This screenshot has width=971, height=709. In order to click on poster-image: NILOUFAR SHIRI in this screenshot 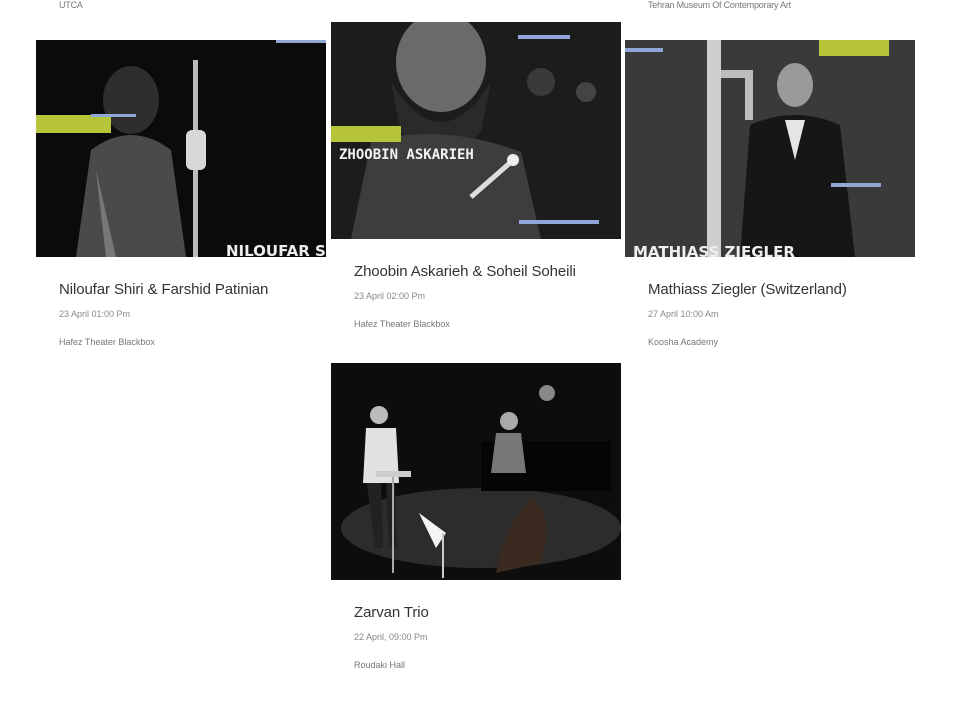, I will do `click(181, 148)`.